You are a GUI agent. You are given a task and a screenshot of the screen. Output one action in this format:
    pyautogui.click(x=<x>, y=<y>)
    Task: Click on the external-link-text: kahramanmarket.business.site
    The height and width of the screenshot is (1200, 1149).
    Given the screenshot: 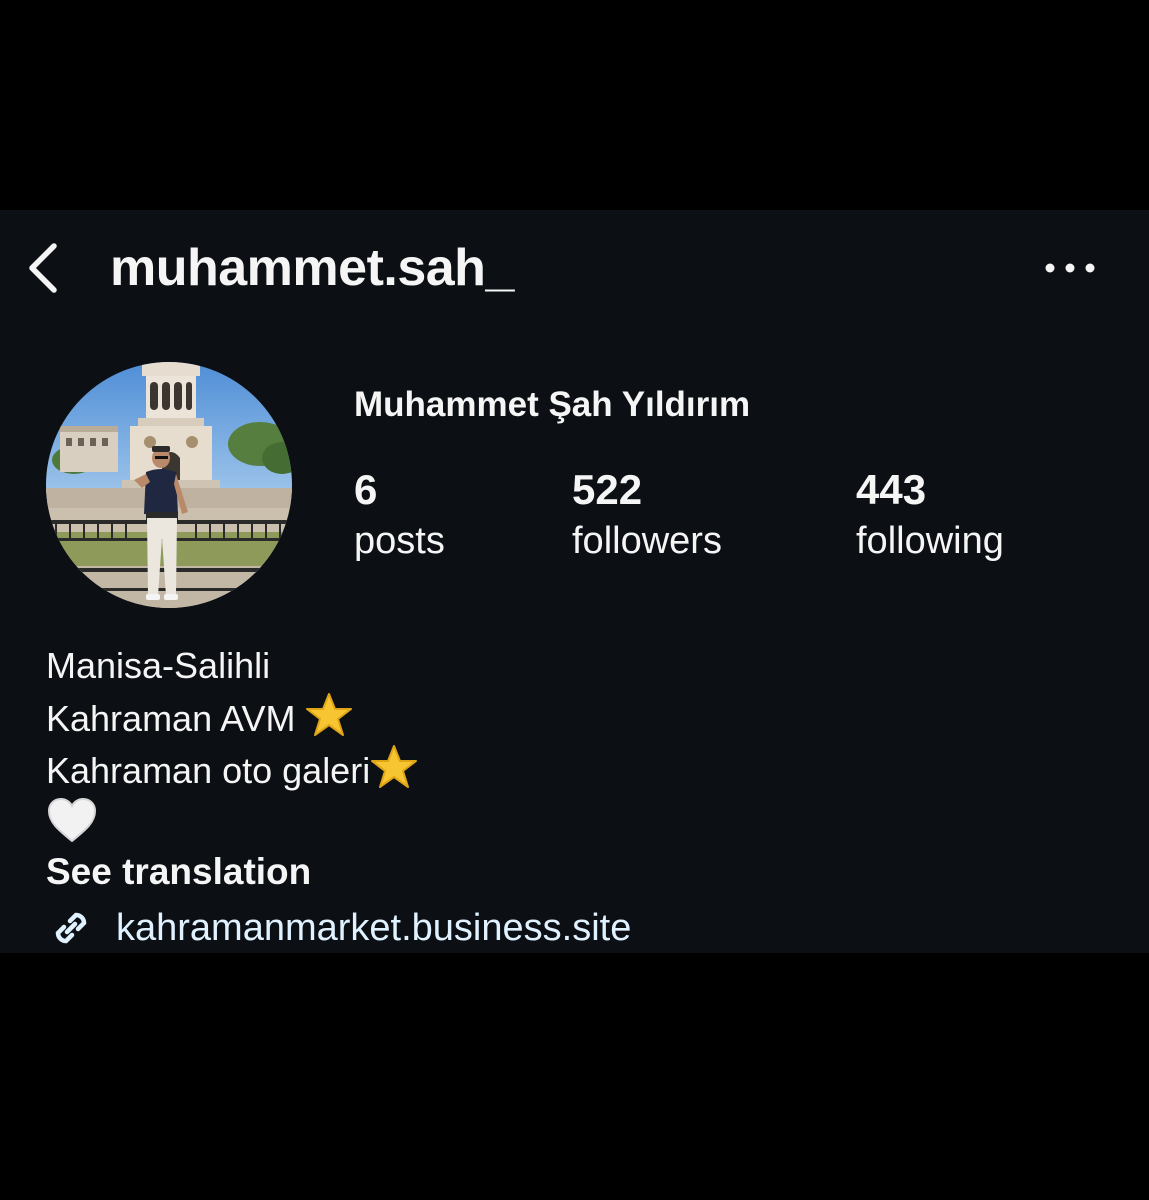 What is the action you would take?
    pyautogui.click(x=374, y=928)
    